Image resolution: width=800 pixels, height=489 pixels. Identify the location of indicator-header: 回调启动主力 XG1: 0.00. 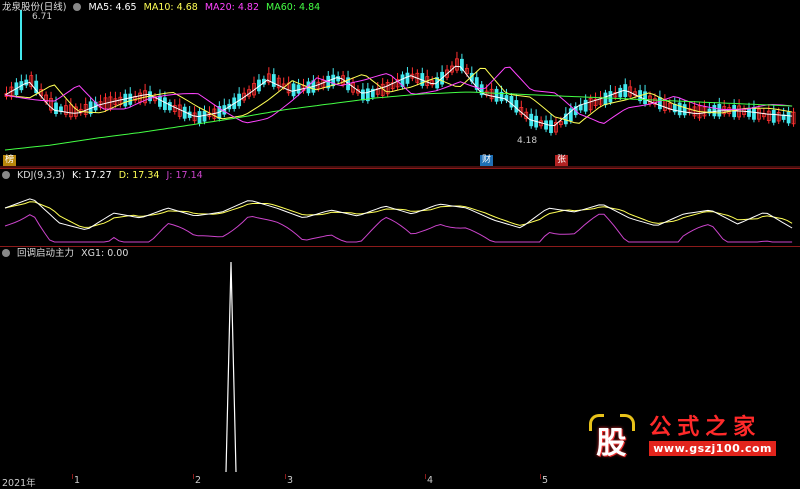
(67, 254).